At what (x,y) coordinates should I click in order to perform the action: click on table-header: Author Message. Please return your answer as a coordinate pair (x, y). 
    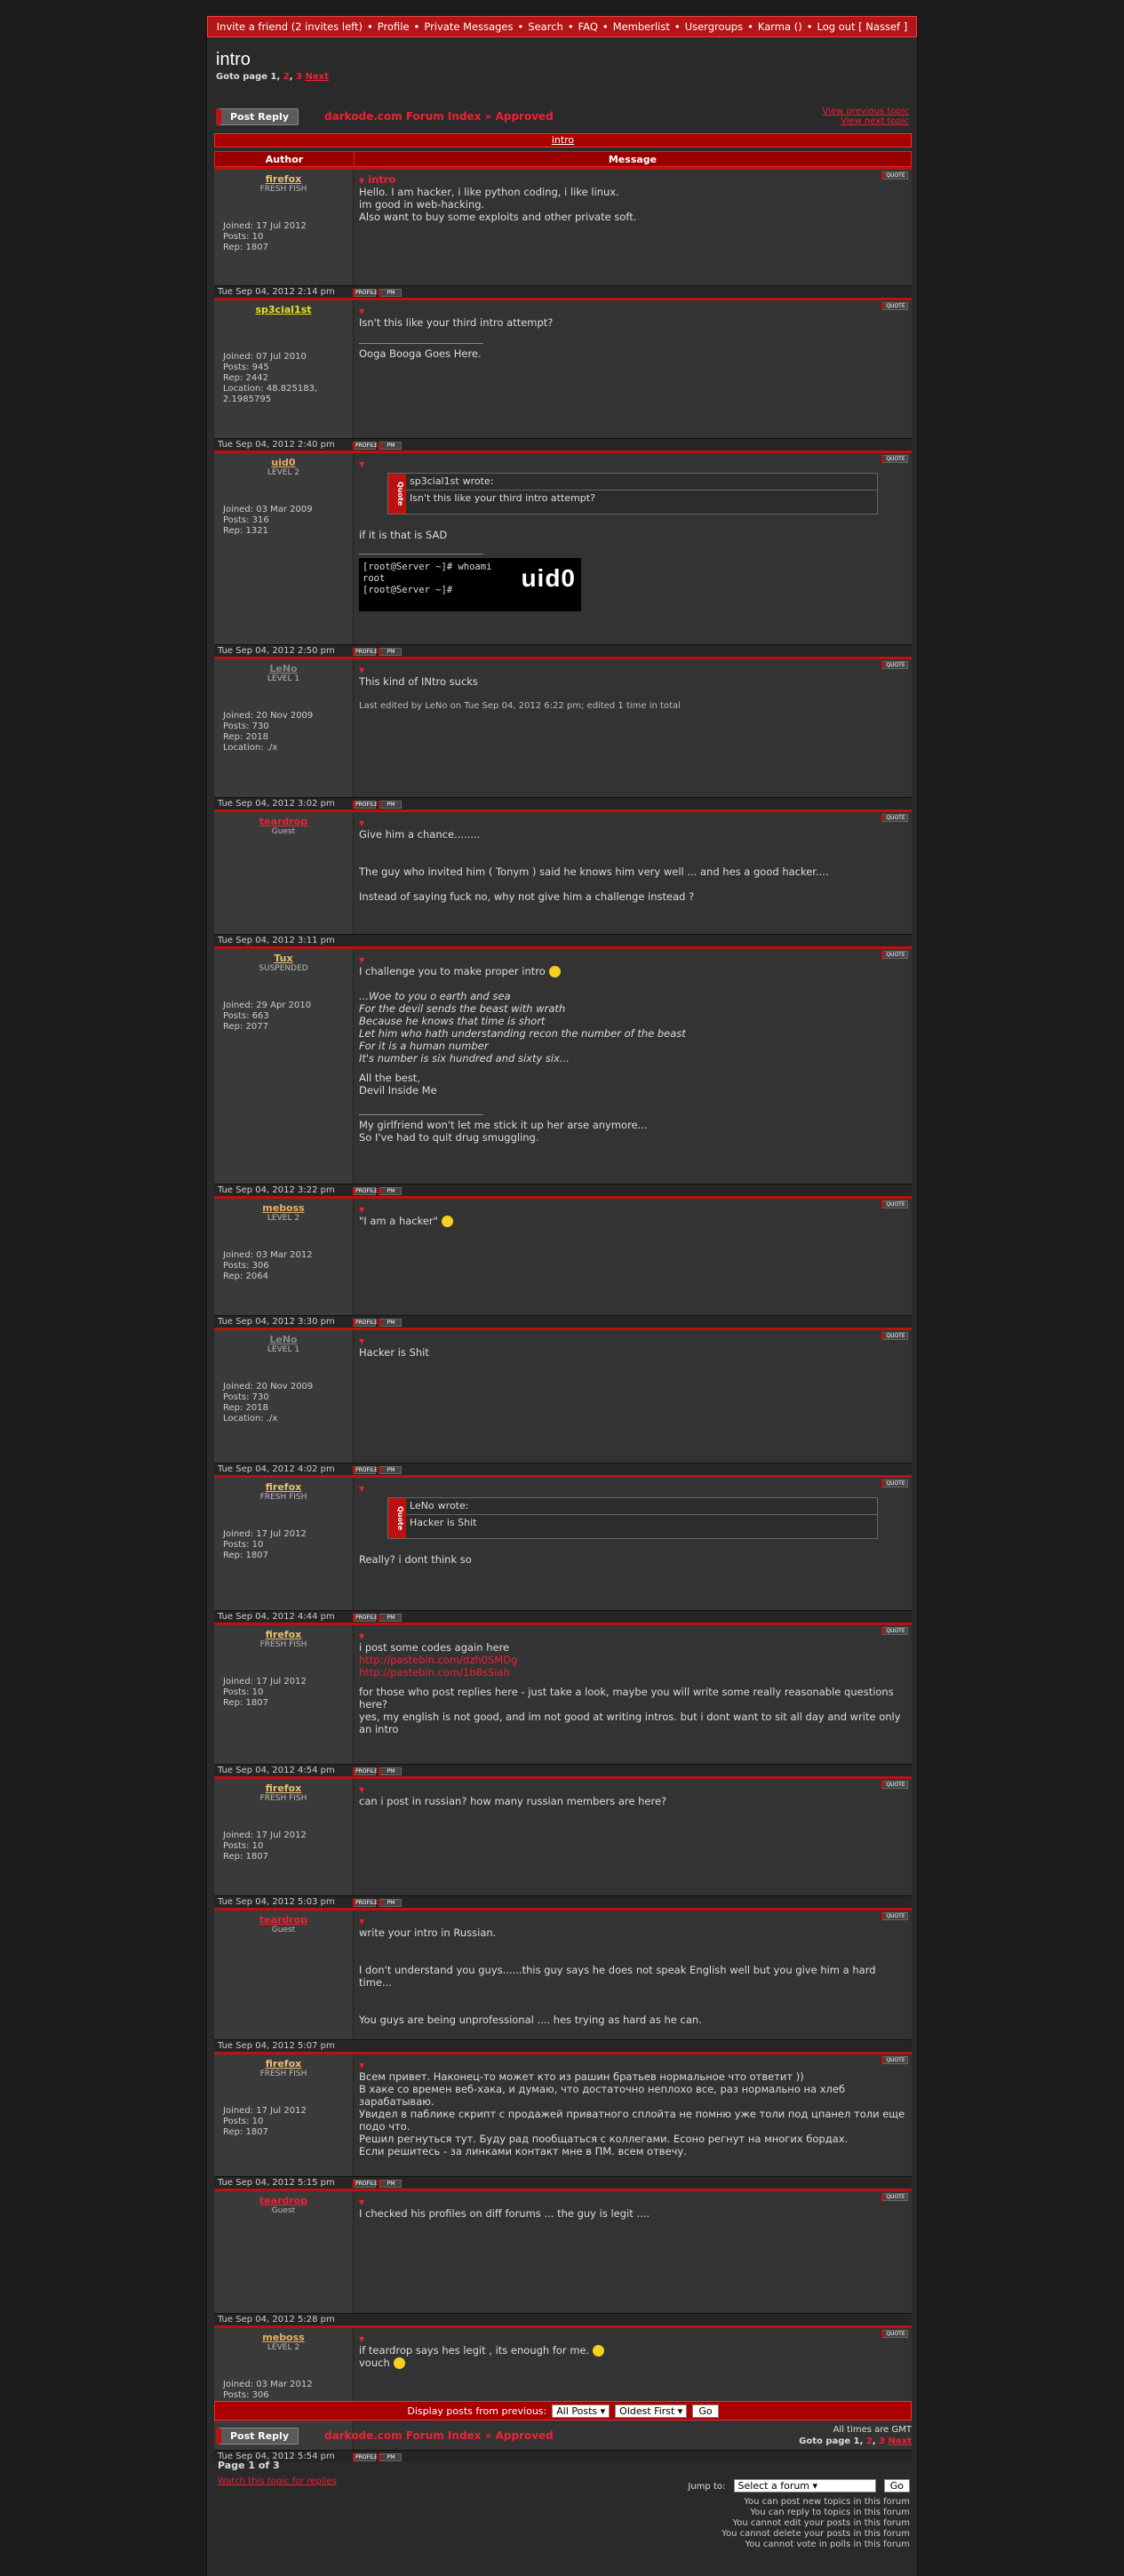
    Looking at the image, I should click on (563, 159).